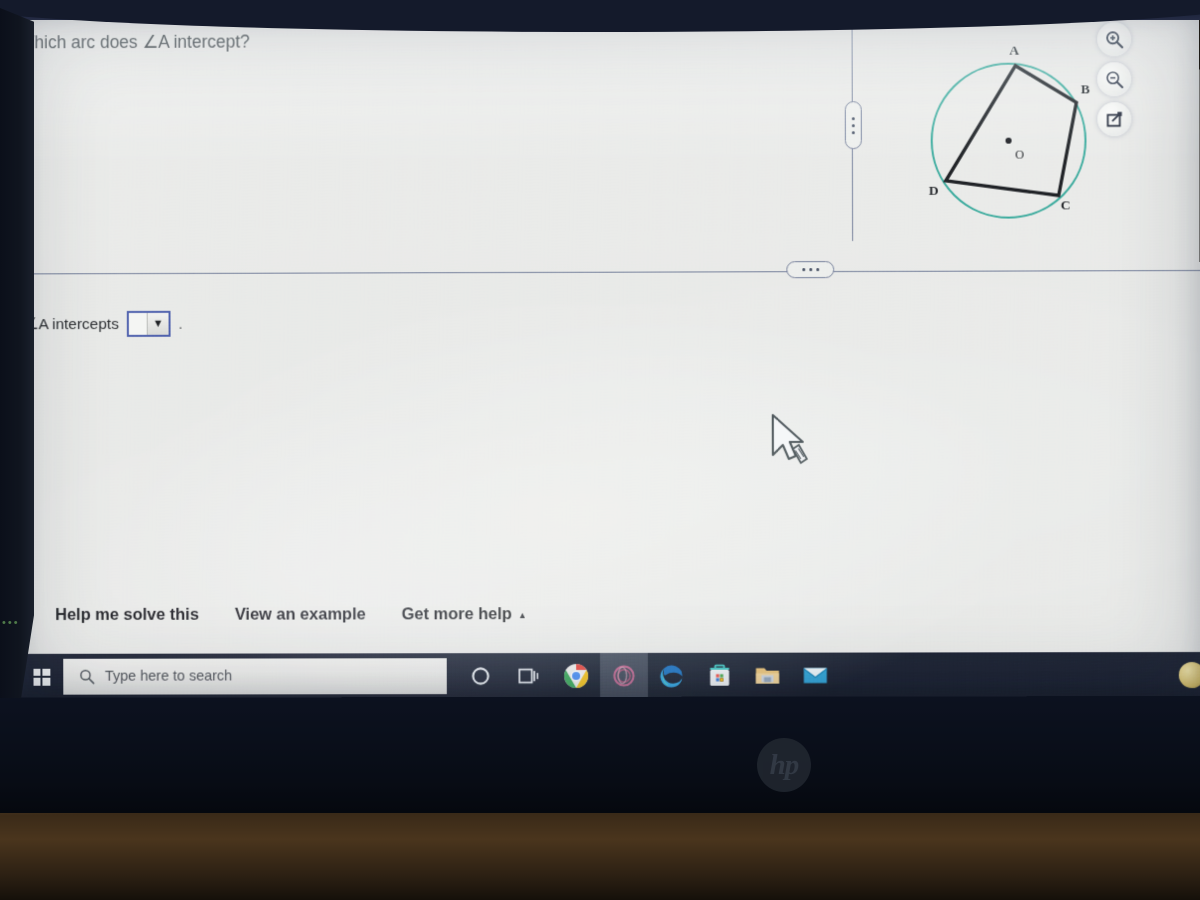  I want to click on chevron-down-icon: ▼, so click(157, 323).